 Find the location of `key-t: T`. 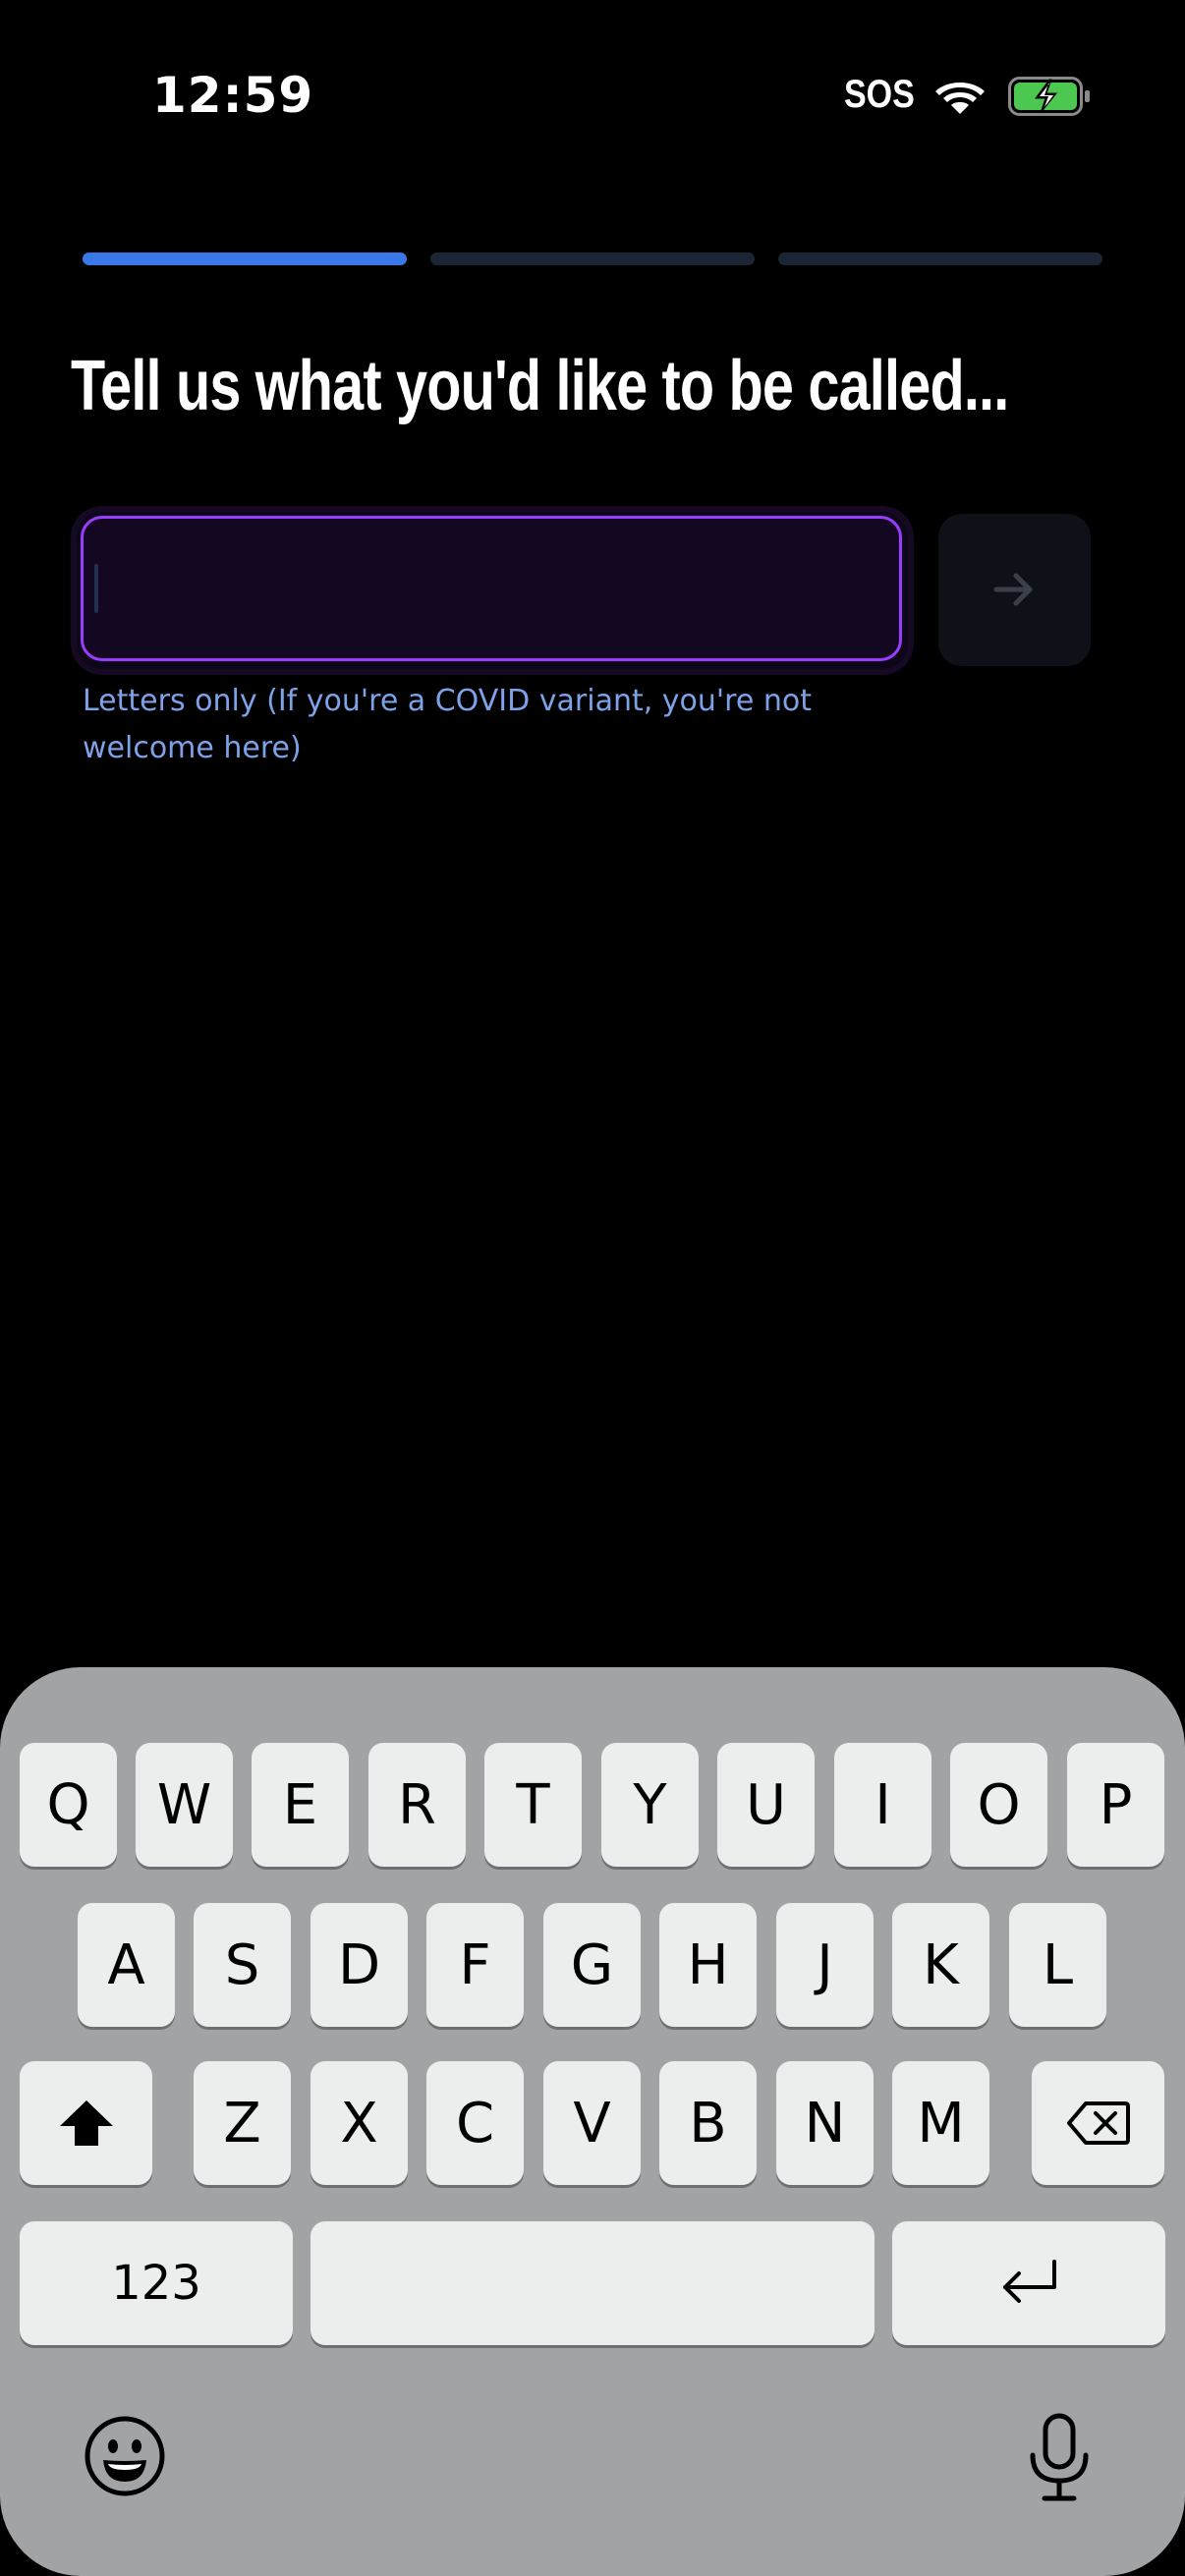

key-t: T is located at coordinates (533, 1805).